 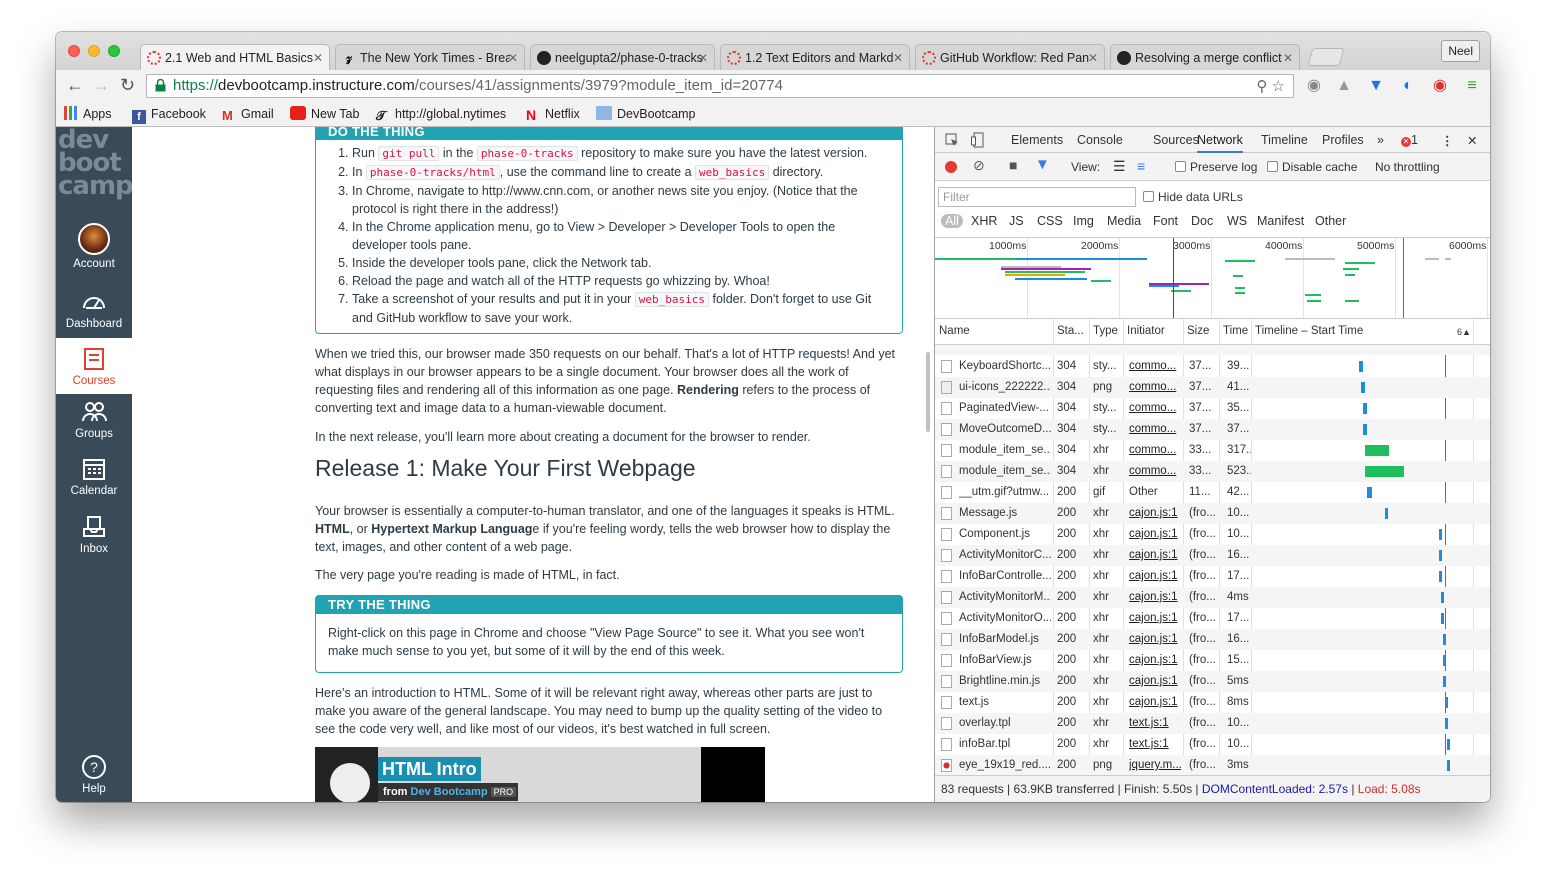 I want to click on vimeo-icon: ▼, so click(x=1376, y=86).